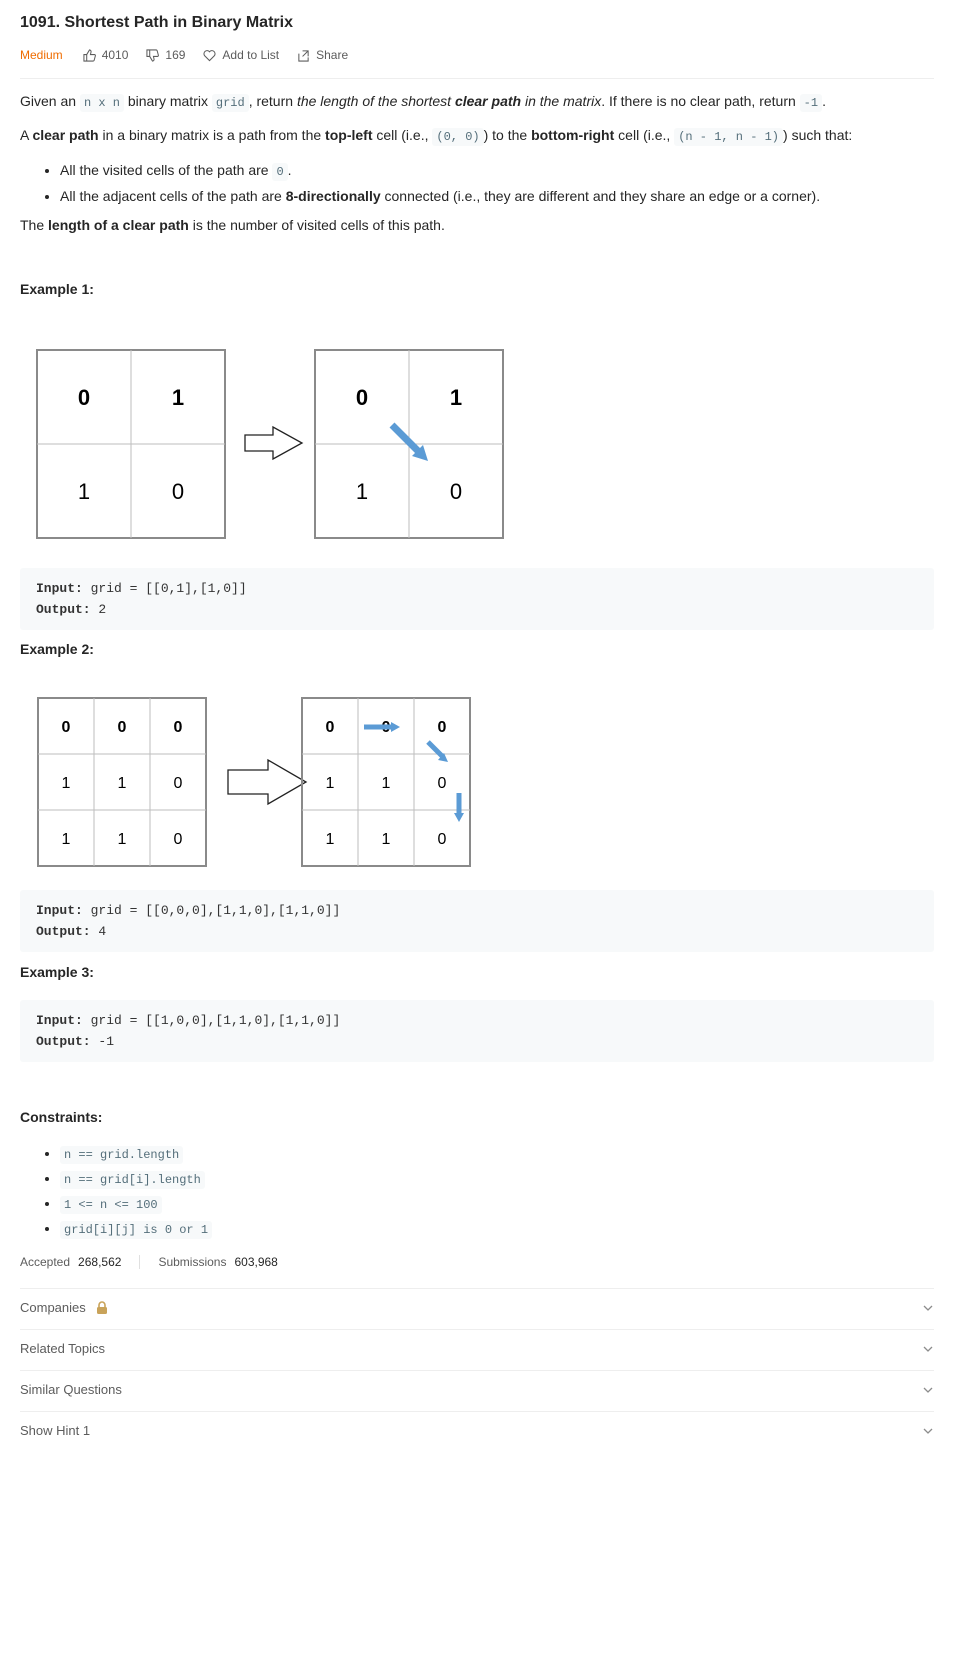  I want to click on inline-code: (n - 1, n - 1), so click(729, 137).